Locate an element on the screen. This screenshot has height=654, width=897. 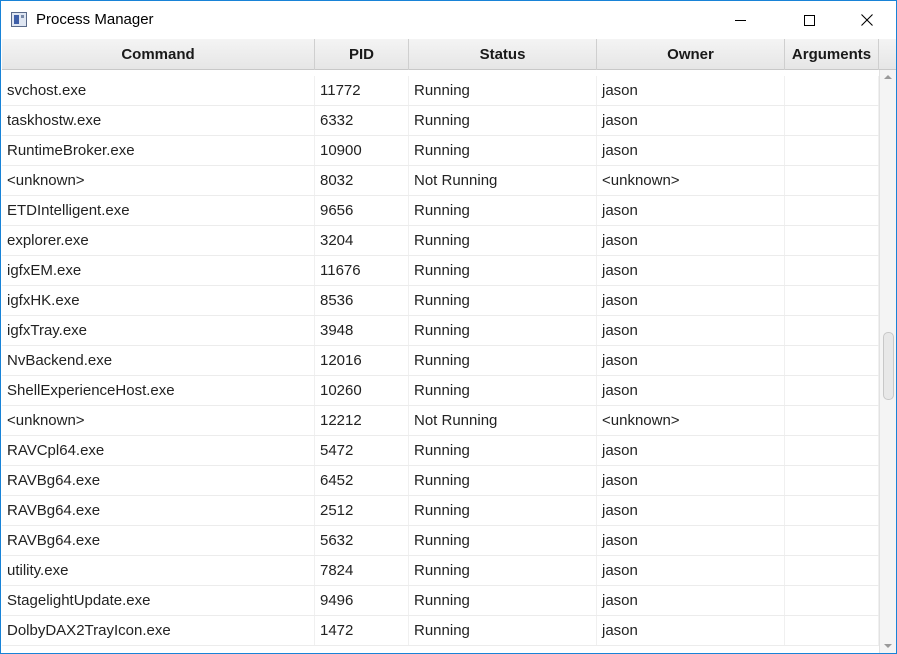
scrollbar-thumb is located at coordinates (888, 366).